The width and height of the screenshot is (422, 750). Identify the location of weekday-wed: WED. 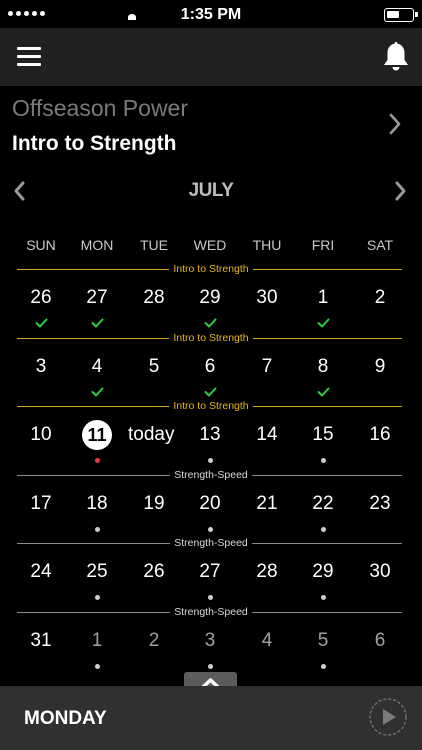
(210, 245).